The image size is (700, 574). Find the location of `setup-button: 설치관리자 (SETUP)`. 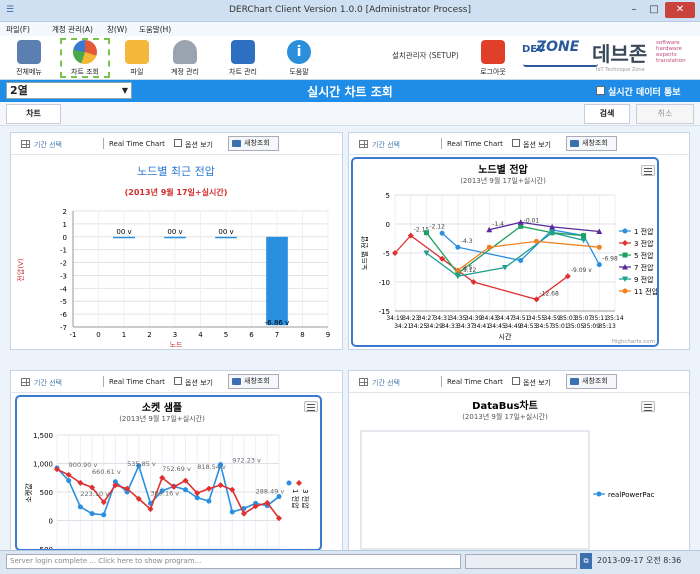

setup-button: 설치관리자 (SETUP) is located at coordinates (425, 55).